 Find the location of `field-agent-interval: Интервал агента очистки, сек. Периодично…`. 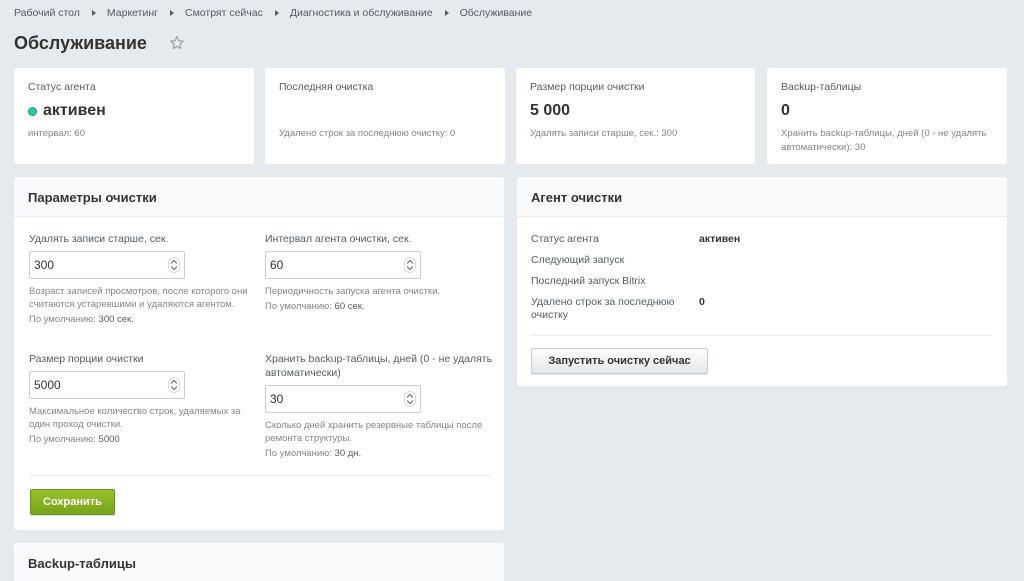

field-agent-interval: Интервал агента очистки, сек. Периодично… is located at coordinates (379, 272).